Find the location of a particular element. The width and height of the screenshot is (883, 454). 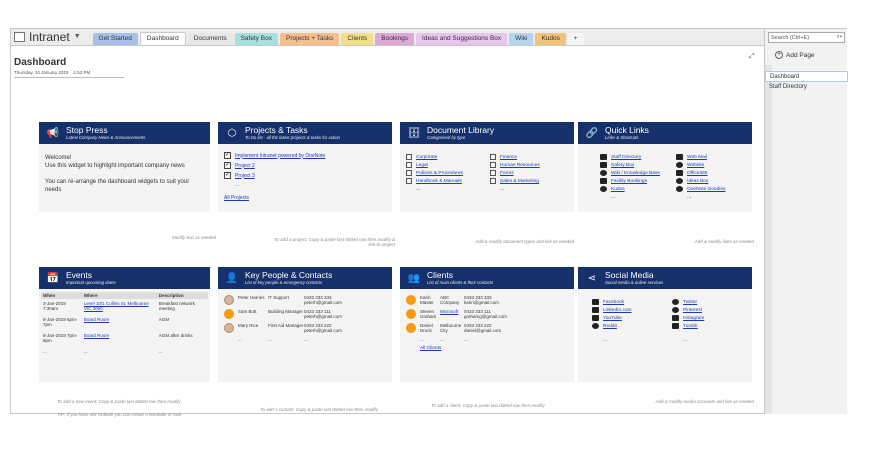

all-projects-link: All Projects is located at coordinates (305, 198).